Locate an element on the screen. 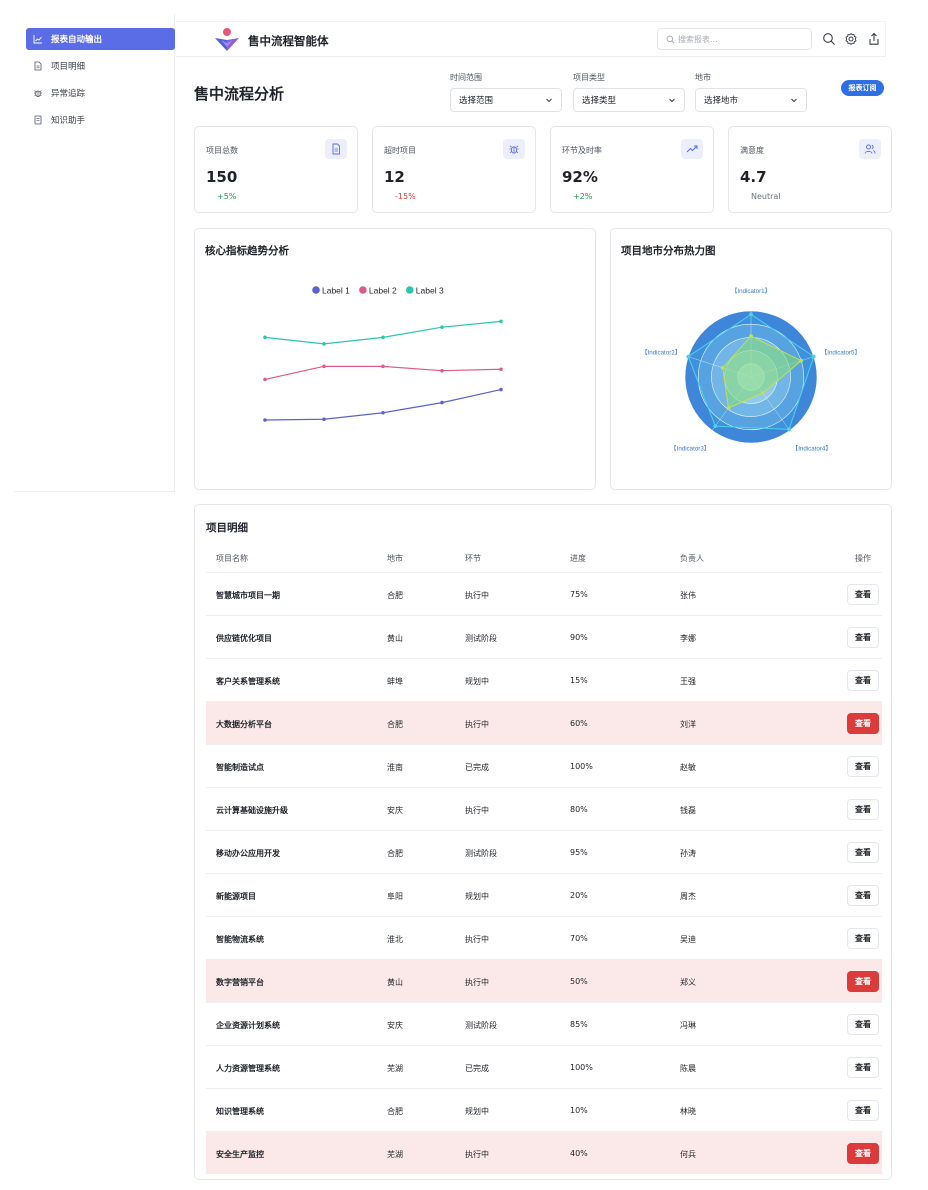  progress-cell: 80% is located at coordinates (579, 809).